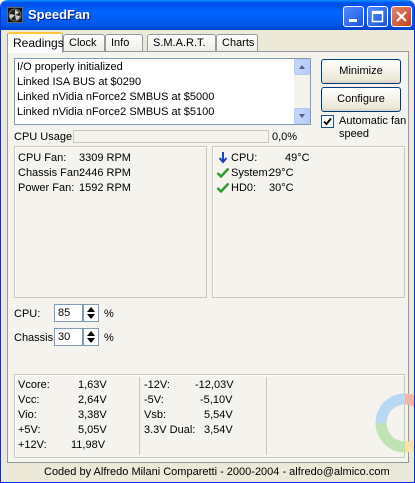 The image size is (415, 483). I want to click on voltage-label: Vcc:, so click(29, 400).